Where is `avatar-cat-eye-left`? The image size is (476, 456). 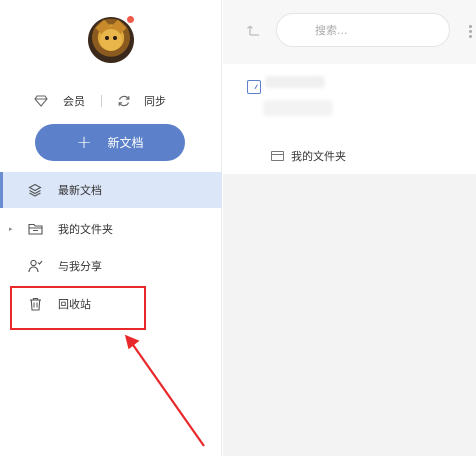 avatar-cat-eye-left is located at coordinates (107, 38).